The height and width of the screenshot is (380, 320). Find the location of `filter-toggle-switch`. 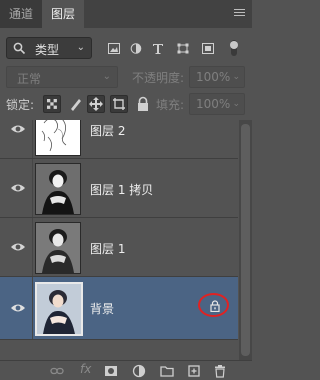

filter-toggle-switch is located at coordinates (234, 48).